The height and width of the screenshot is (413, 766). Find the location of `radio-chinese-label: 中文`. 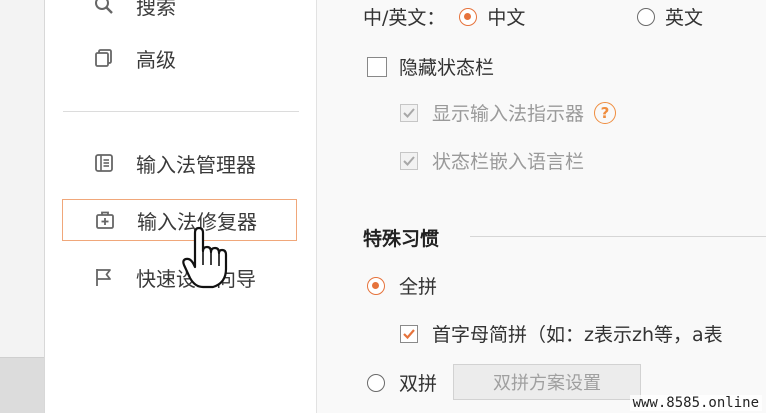

radio-chinese-label: 中文 is located at coordinates (506, 18).